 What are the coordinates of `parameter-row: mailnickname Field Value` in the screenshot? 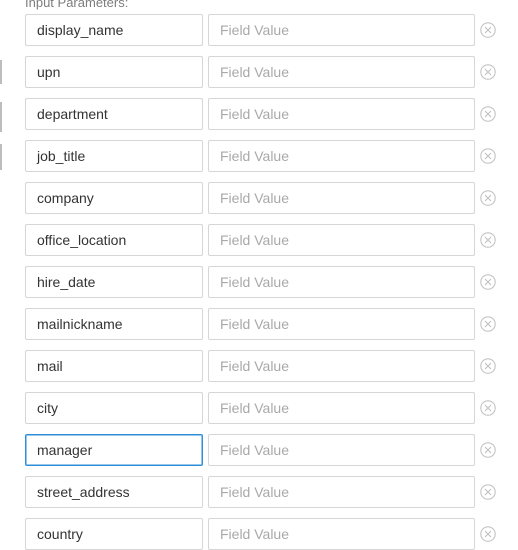 It's located at (265, 324).